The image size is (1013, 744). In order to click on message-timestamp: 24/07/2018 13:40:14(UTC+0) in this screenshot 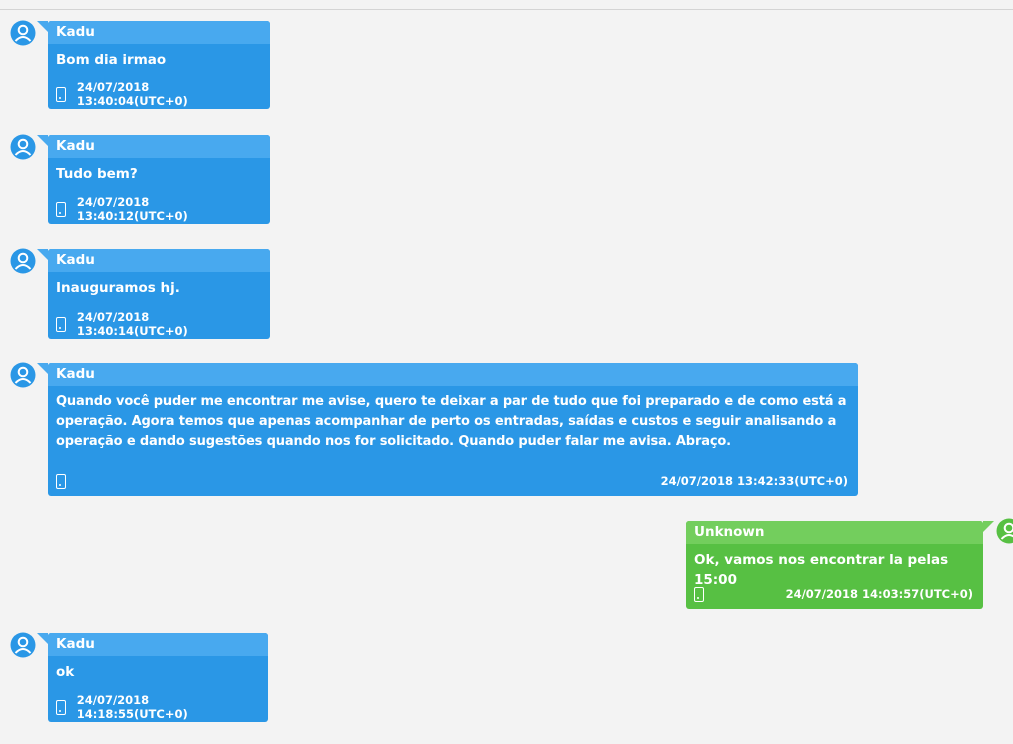, I will do `click(132, 324)`.